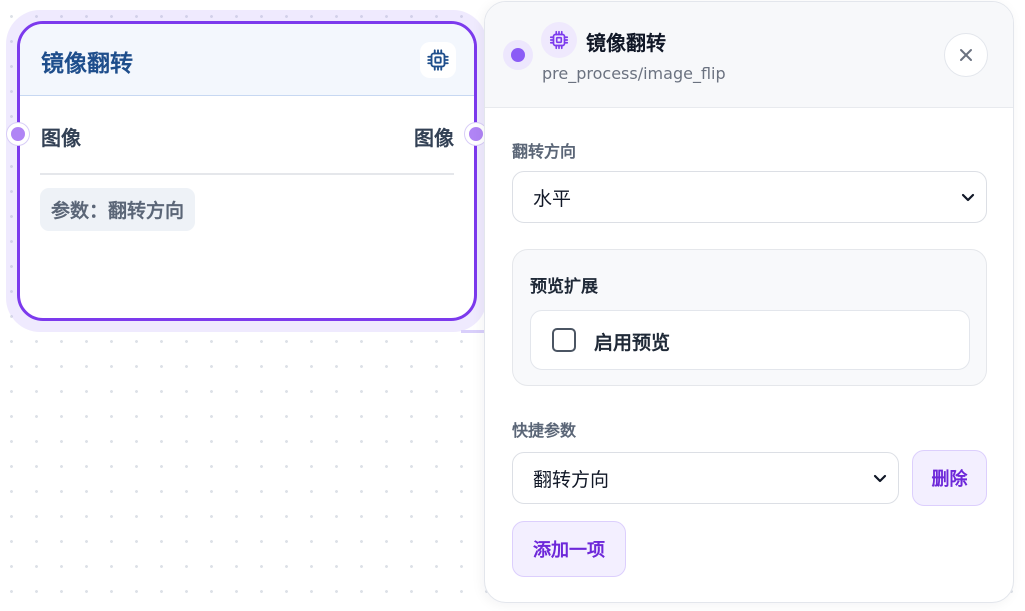  I want to click on node-divider, so click(247, 174).